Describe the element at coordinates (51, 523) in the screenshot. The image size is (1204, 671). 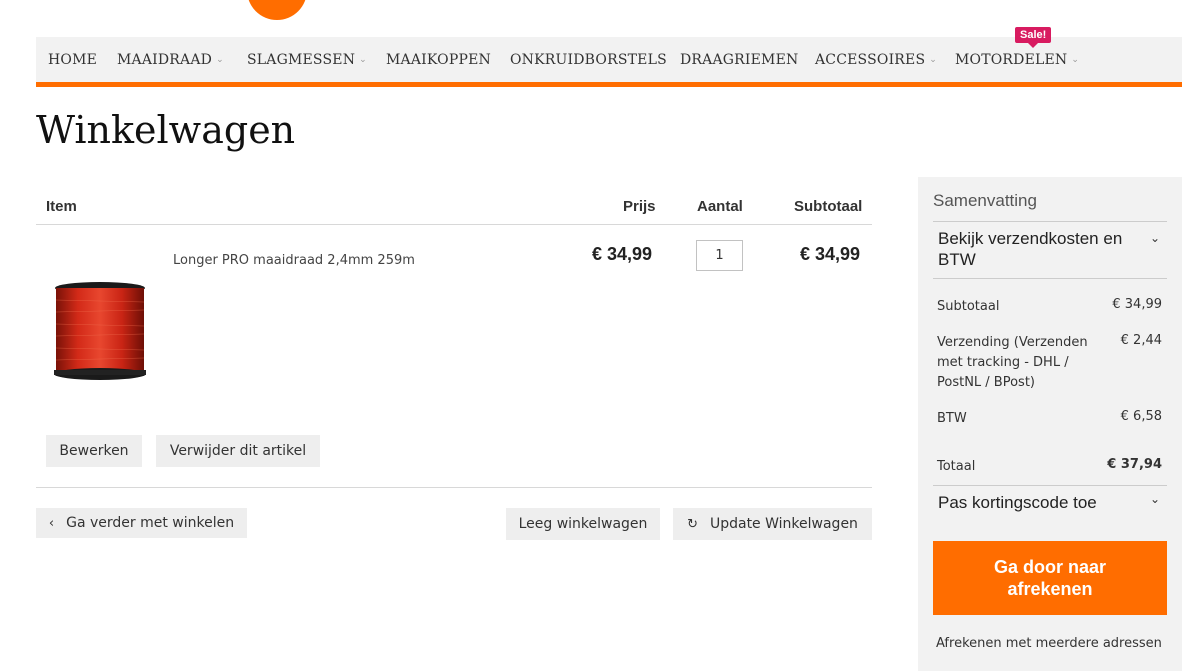
I see `chevron-left-icon: ‹` at that location.